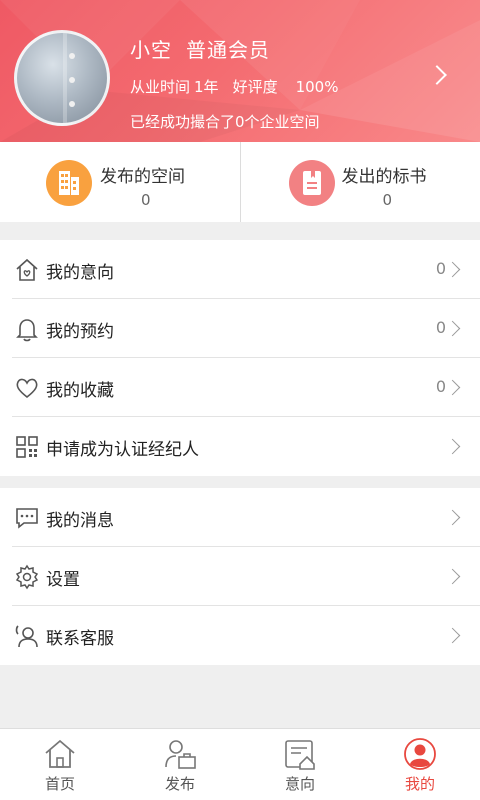  Describe the element at coordinates (80, 639) in the screenshot. I see `menu-label: 联系客服` at that location.